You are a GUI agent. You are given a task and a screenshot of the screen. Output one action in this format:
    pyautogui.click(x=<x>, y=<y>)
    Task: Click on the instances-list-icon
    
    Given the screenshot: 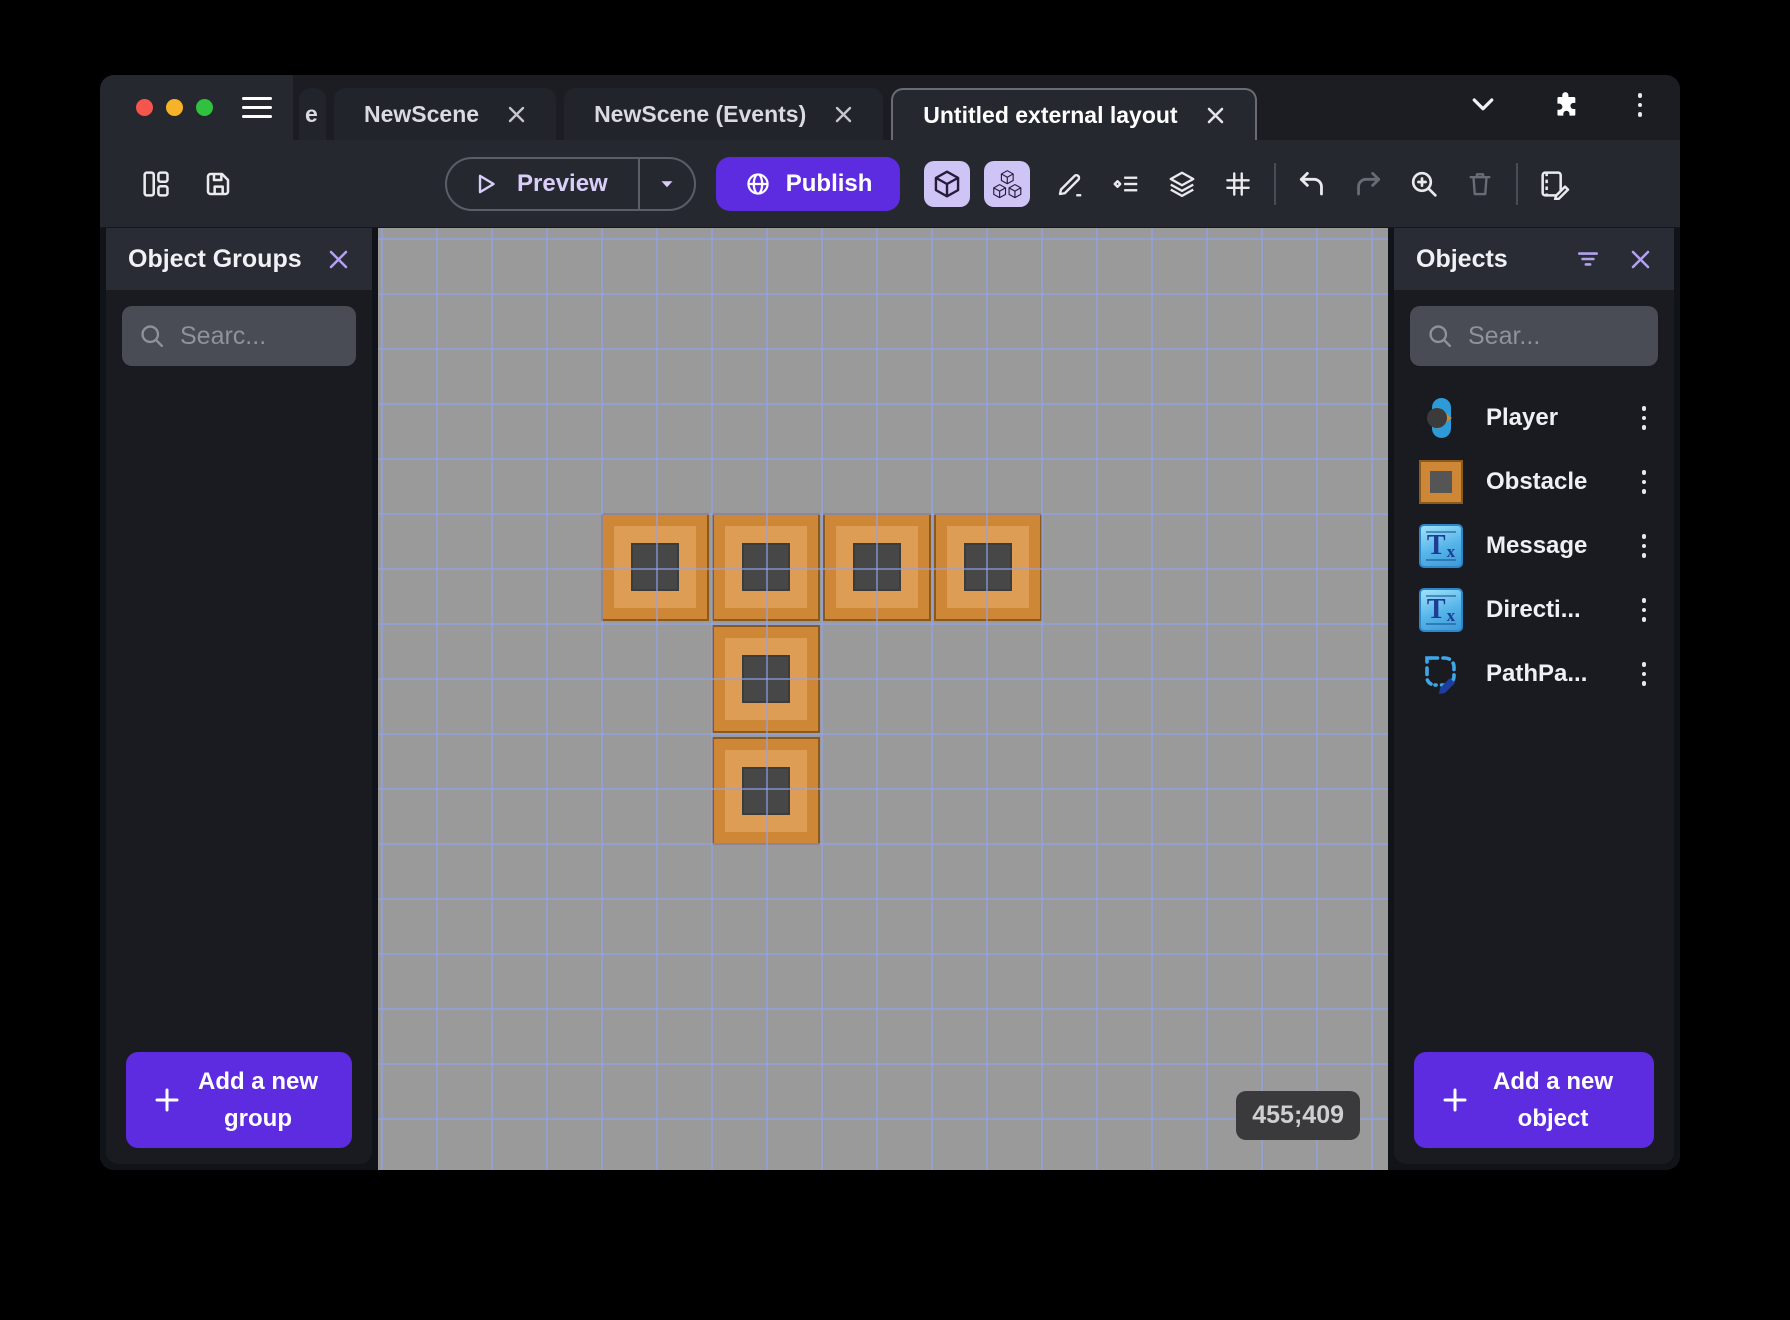 What is the action you would take?
    pyautogui.click(x=1125, y=183)
    